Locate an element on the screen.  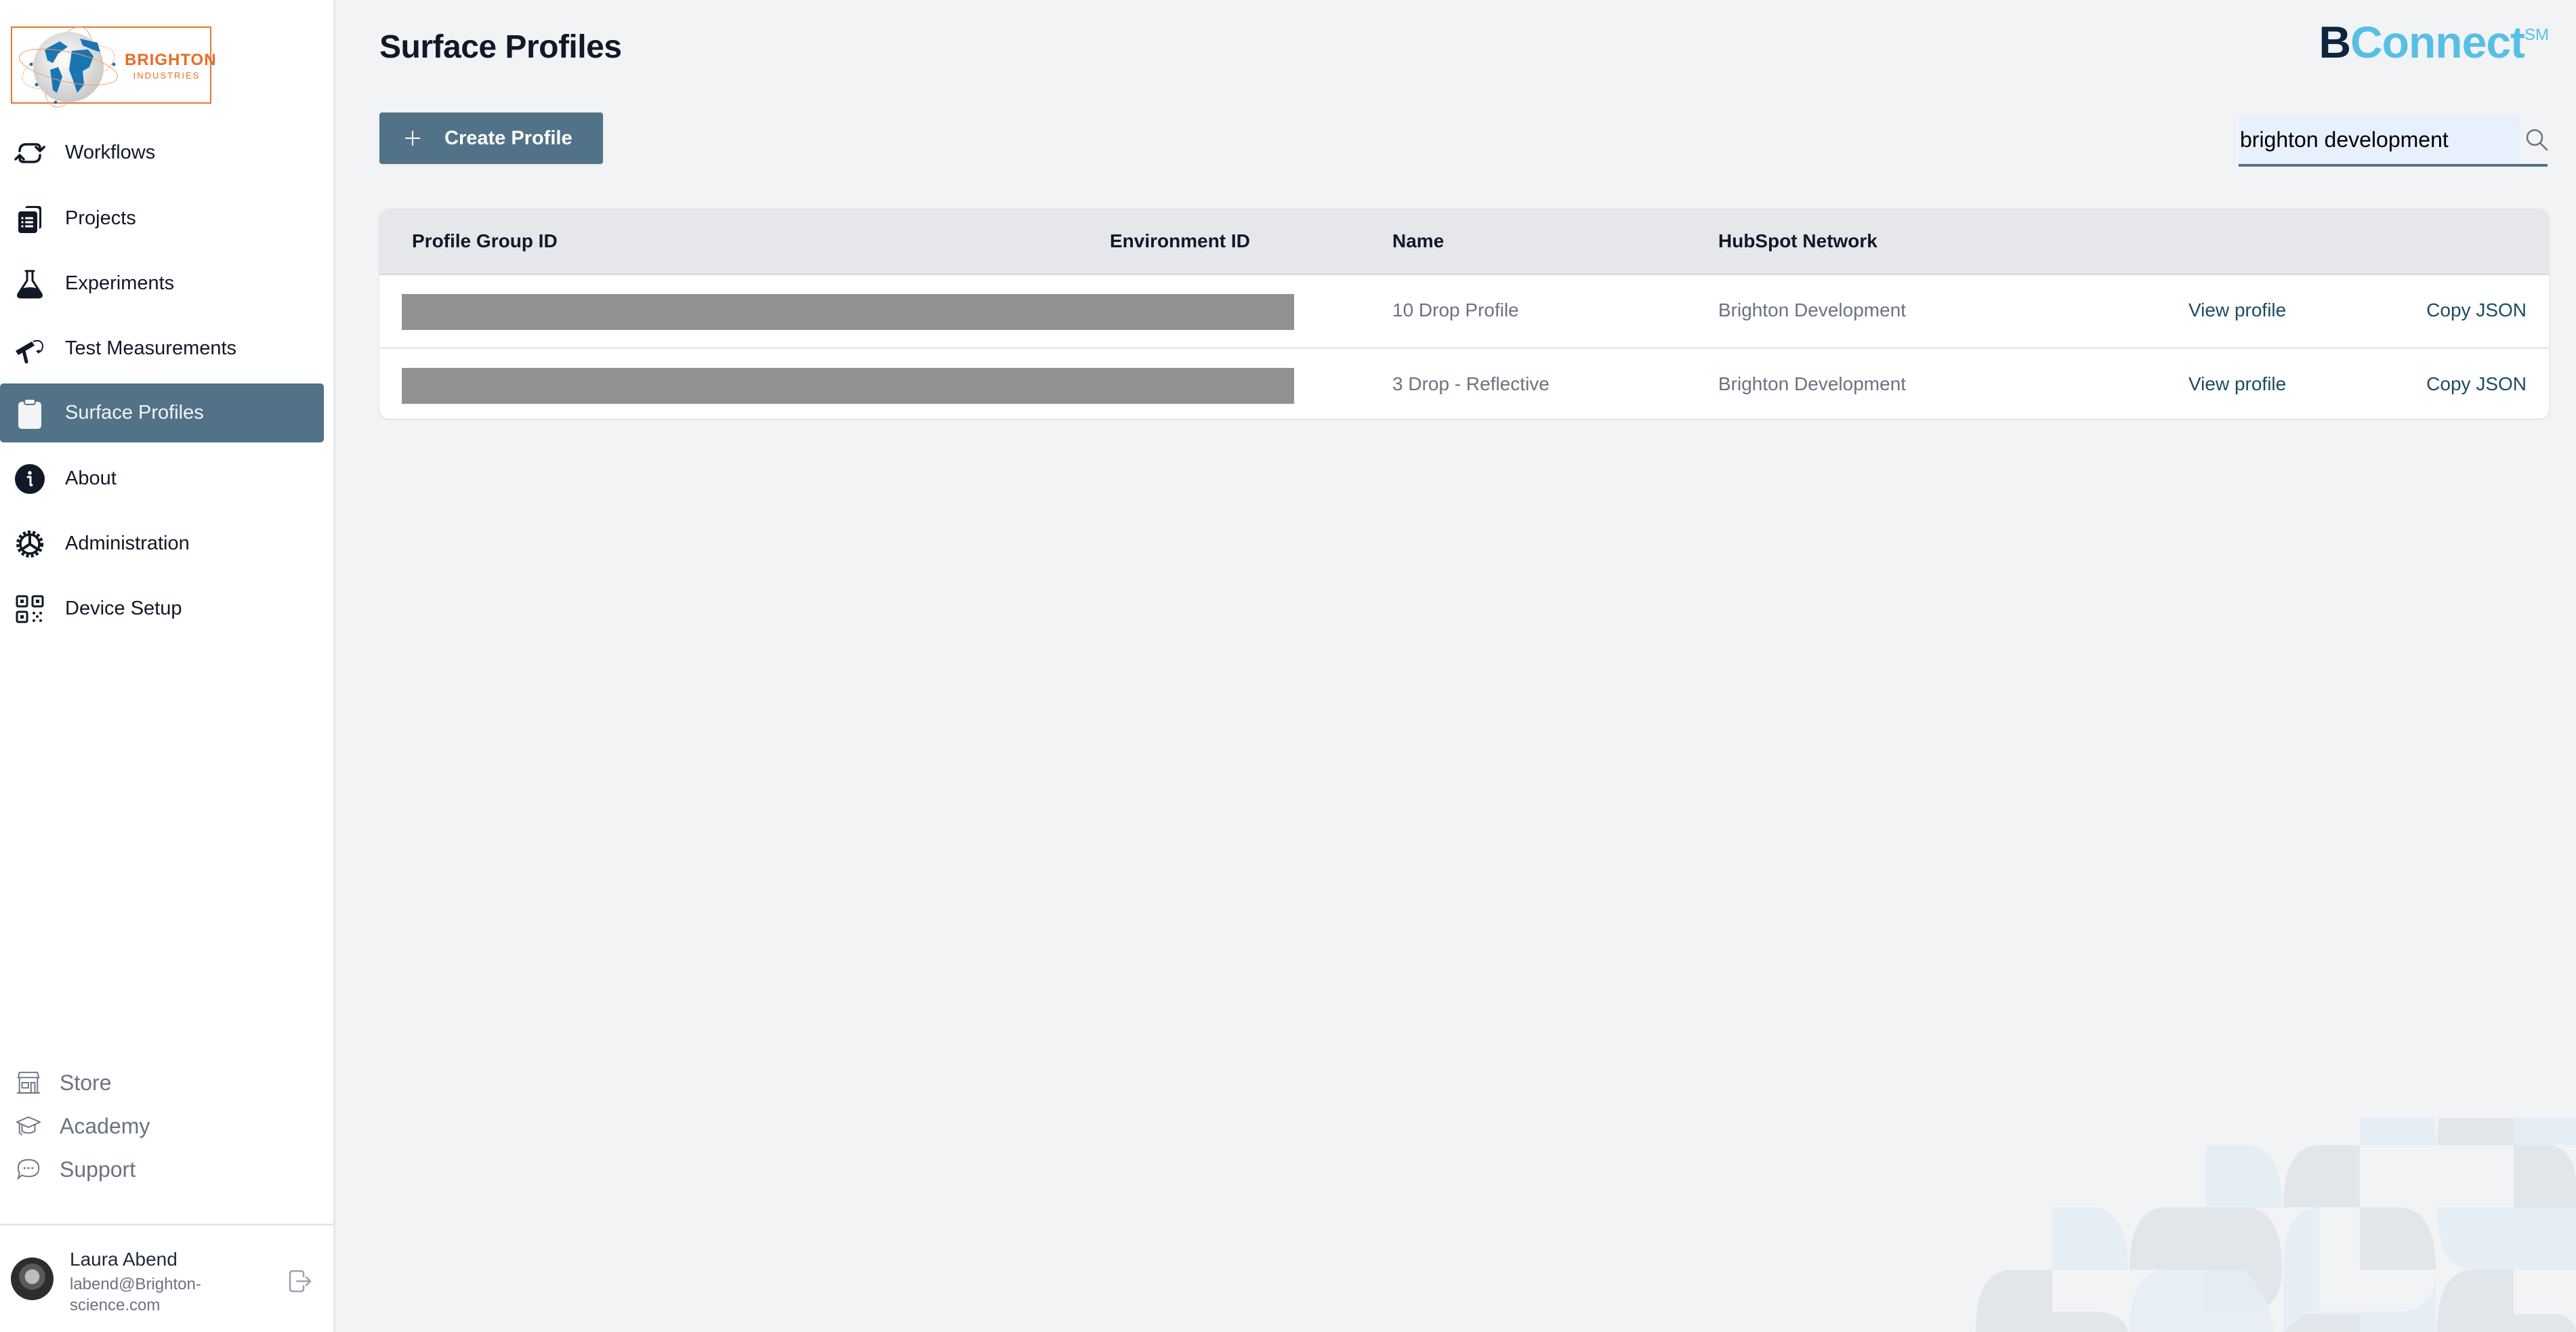
chat-bubble-icon is located at coordinates (28, 1169).